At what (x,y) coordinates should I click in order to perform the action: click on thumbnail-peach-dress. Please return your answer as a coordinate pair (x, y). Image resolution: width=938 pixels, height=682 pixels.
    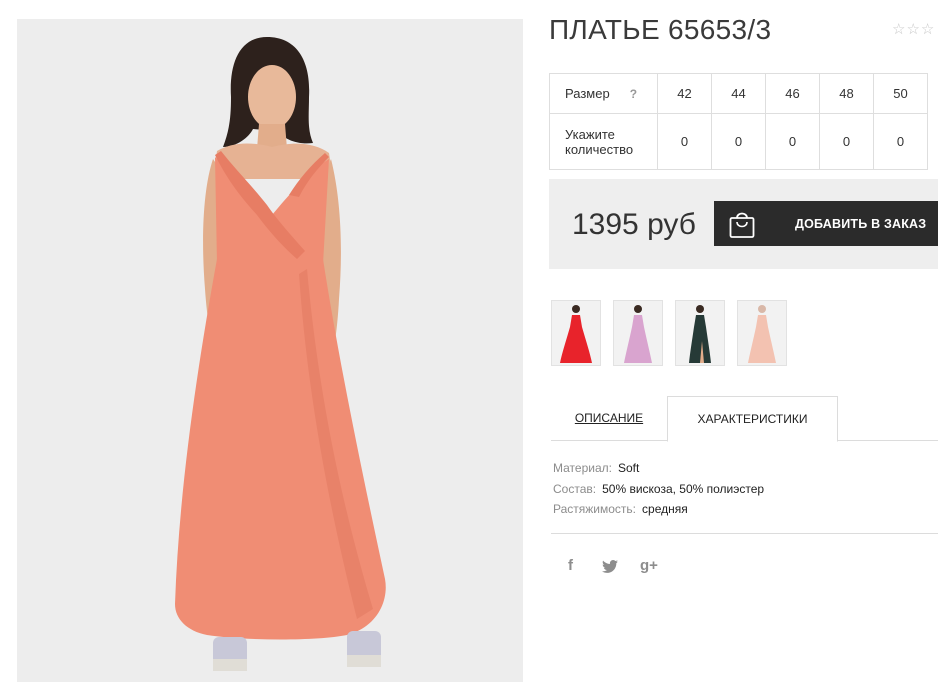
    Looking at the image, I should click on (762, 333).